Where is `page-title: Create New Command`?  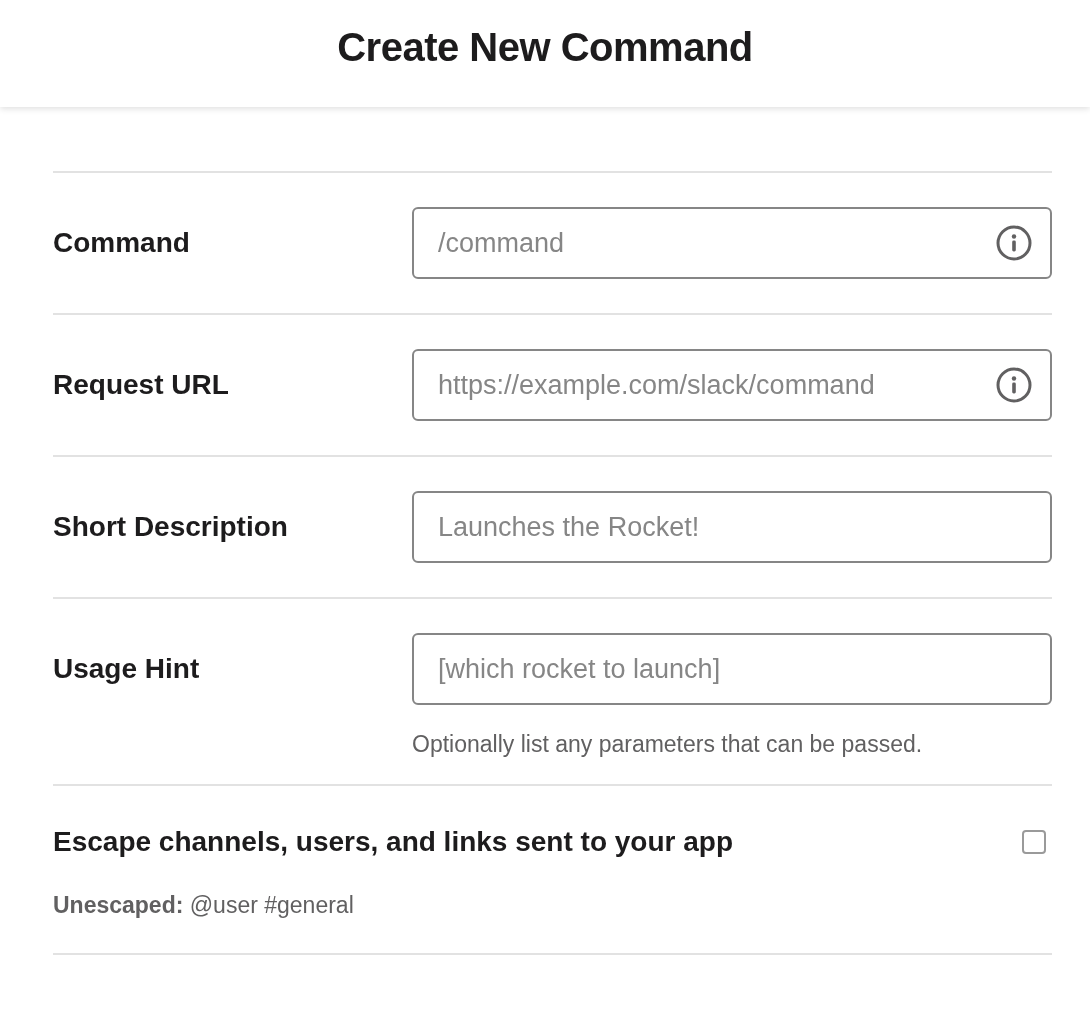 page-title: Create New Command is located at coordinates (545, 48).